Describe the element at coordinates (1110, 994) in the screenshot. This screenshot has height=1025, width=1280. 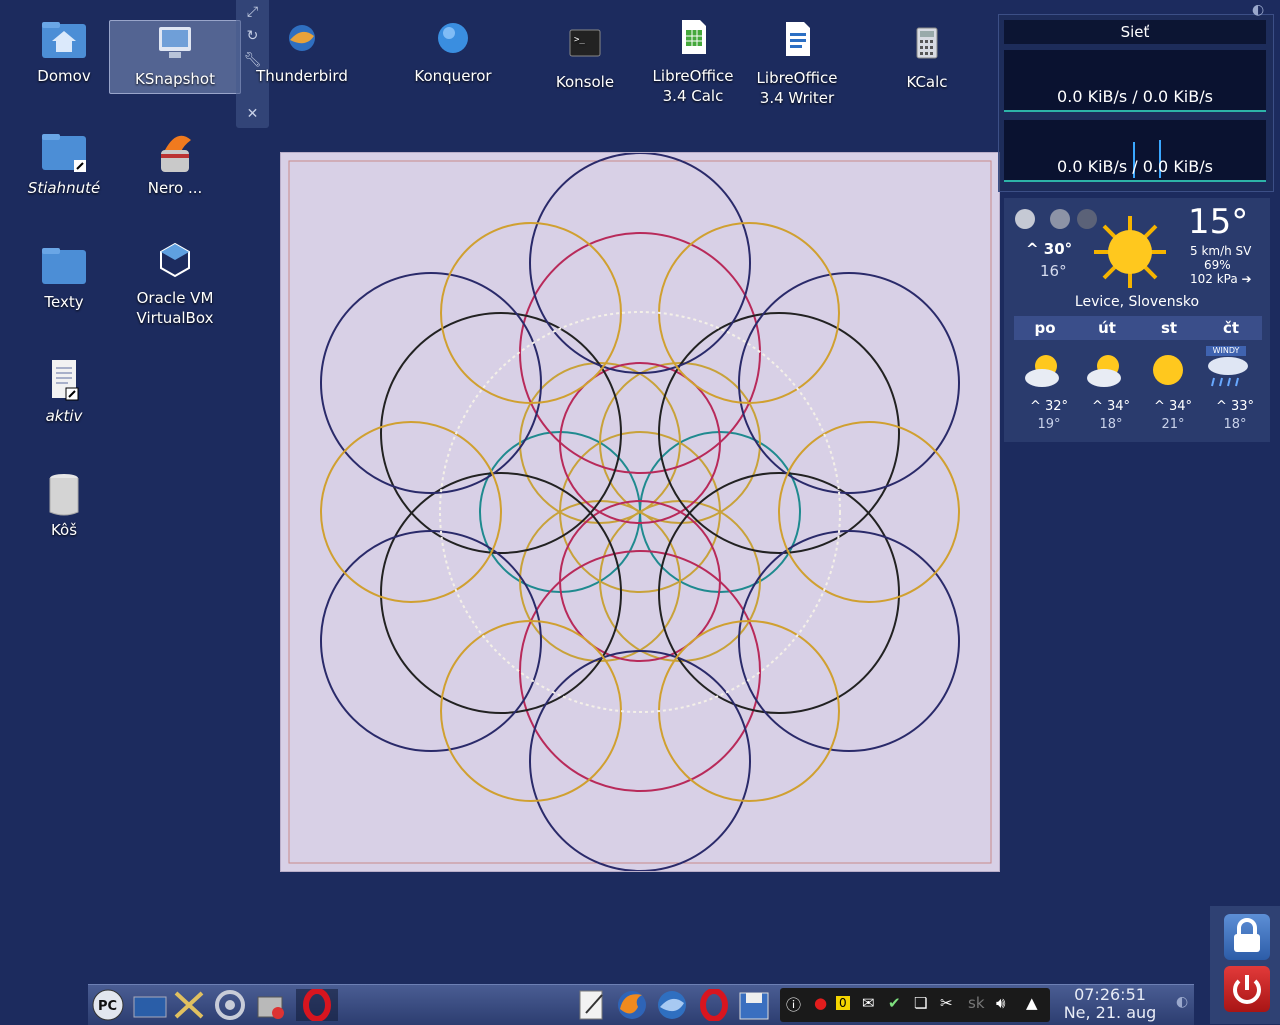
I see `clock-time: 07:26:51` at that location.